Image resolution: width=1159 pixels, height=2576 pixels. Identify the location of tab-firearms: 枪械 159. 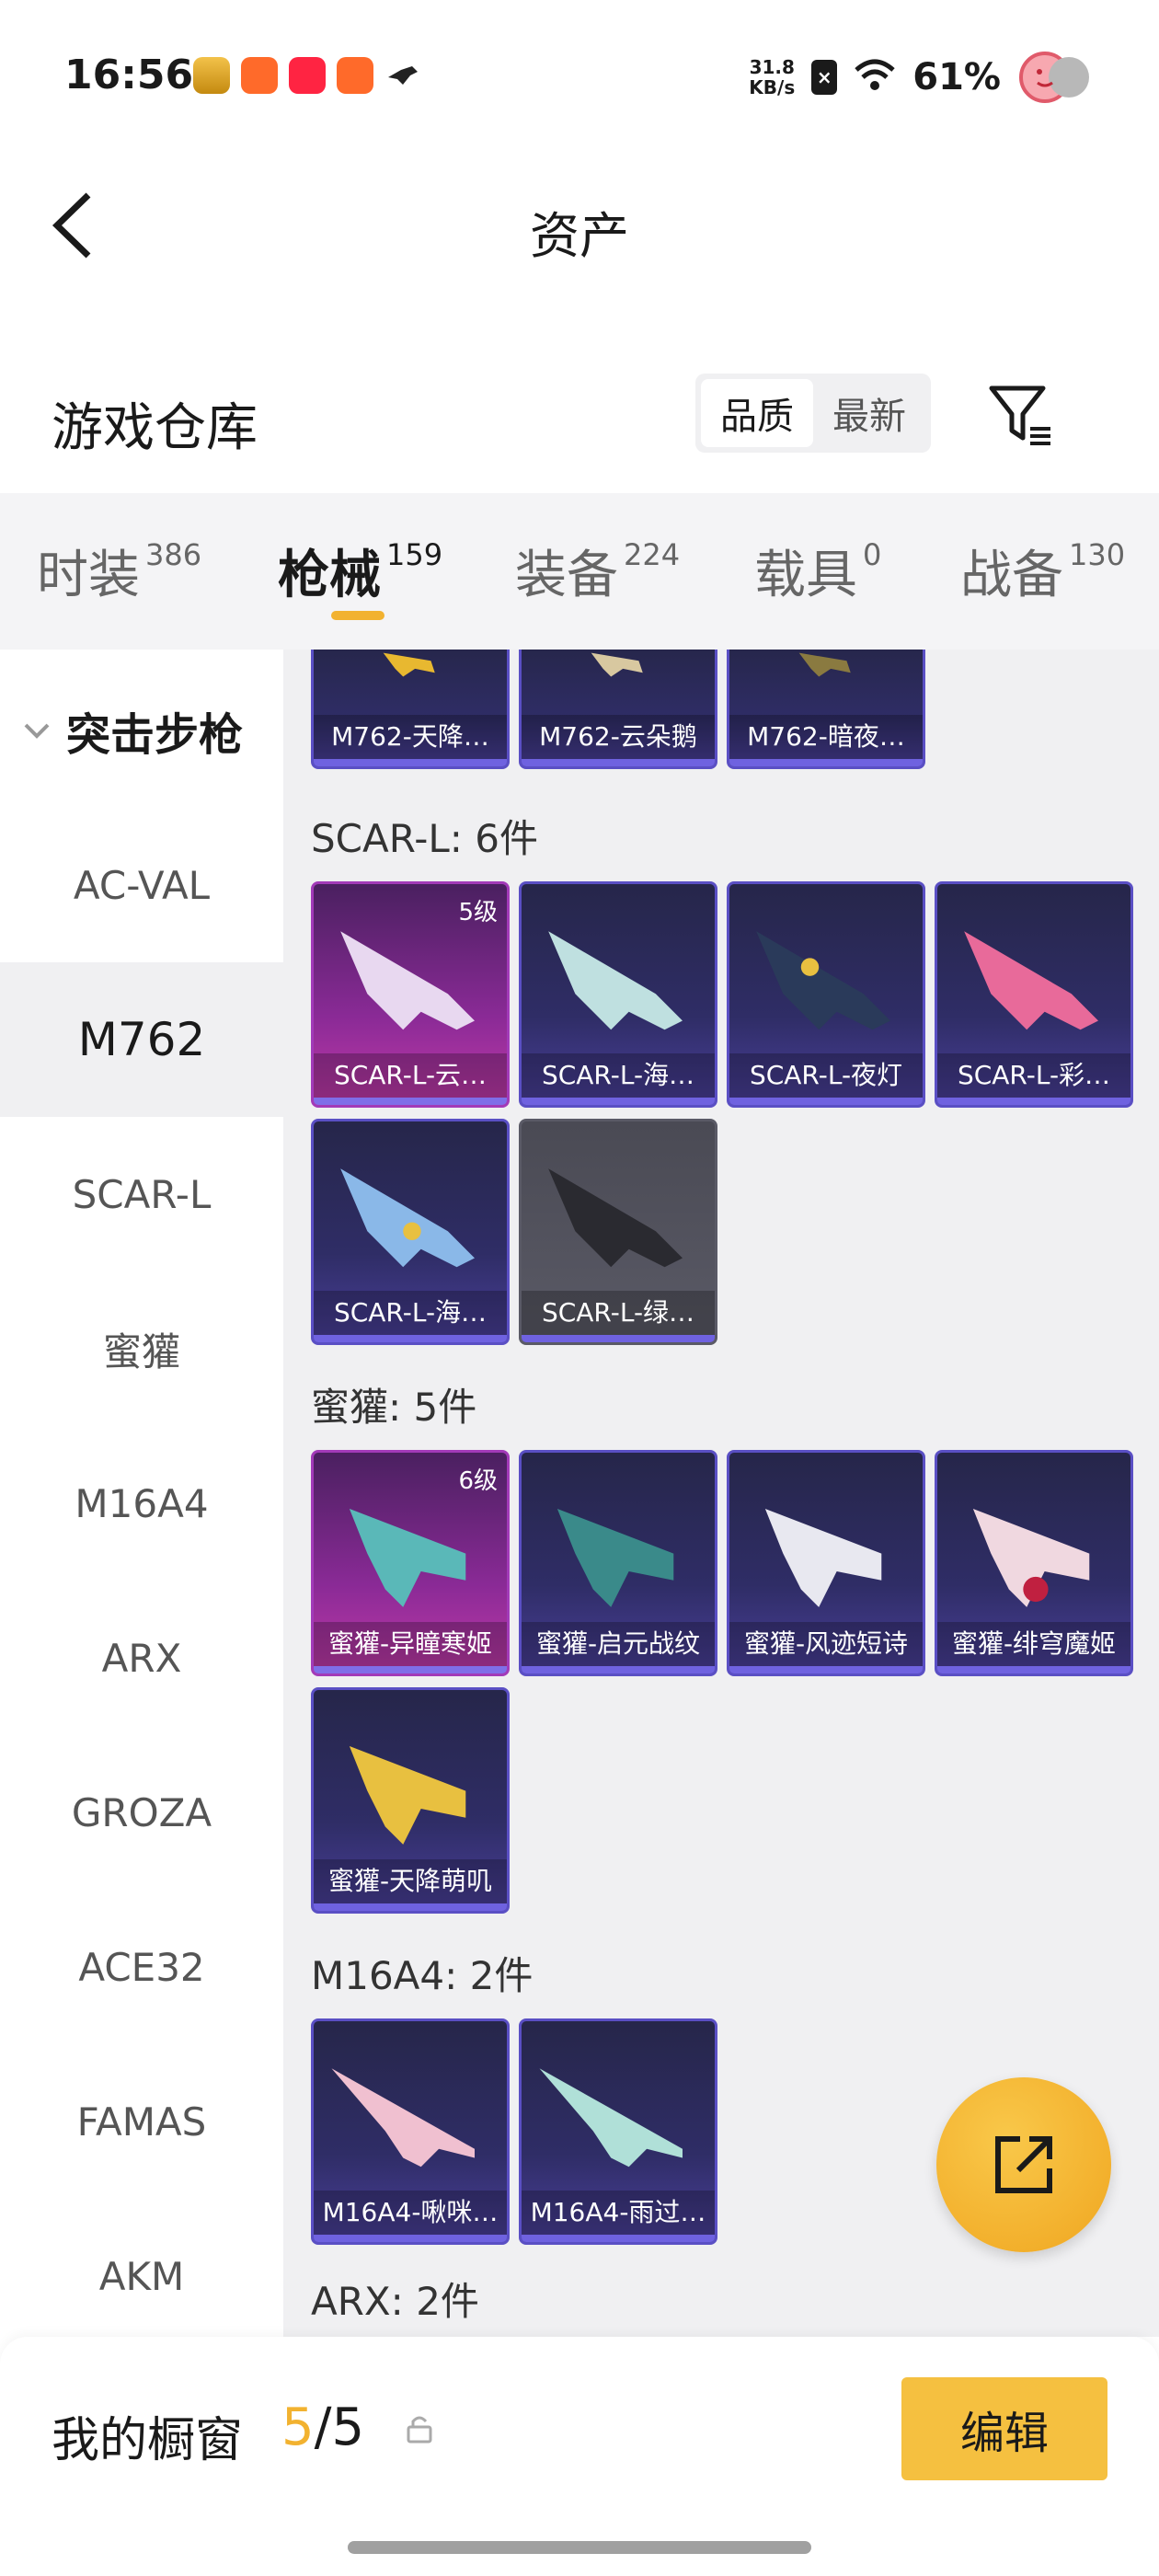
(360, 571).